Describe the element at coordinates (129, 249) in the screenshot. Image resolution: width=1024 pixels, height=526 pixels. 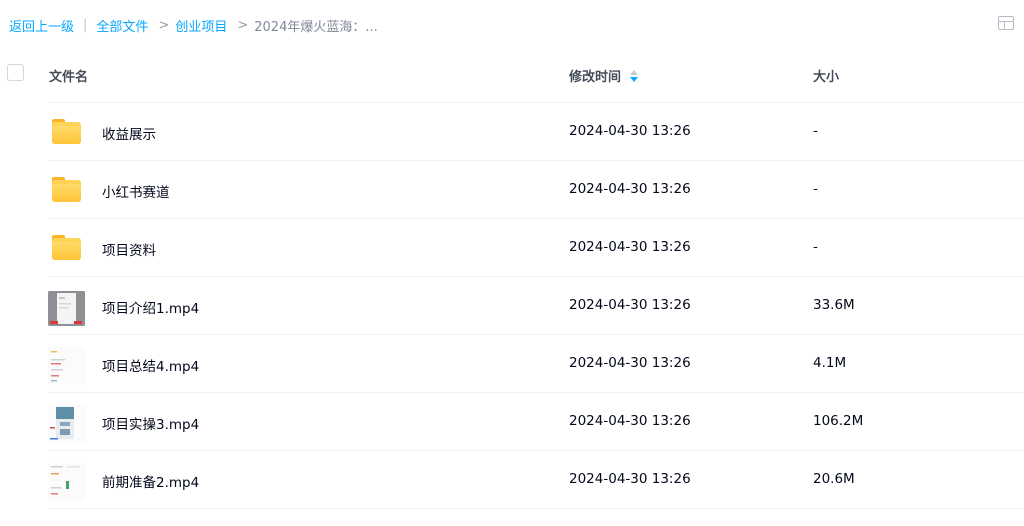
I see `file-name: 项目资料` at that location.